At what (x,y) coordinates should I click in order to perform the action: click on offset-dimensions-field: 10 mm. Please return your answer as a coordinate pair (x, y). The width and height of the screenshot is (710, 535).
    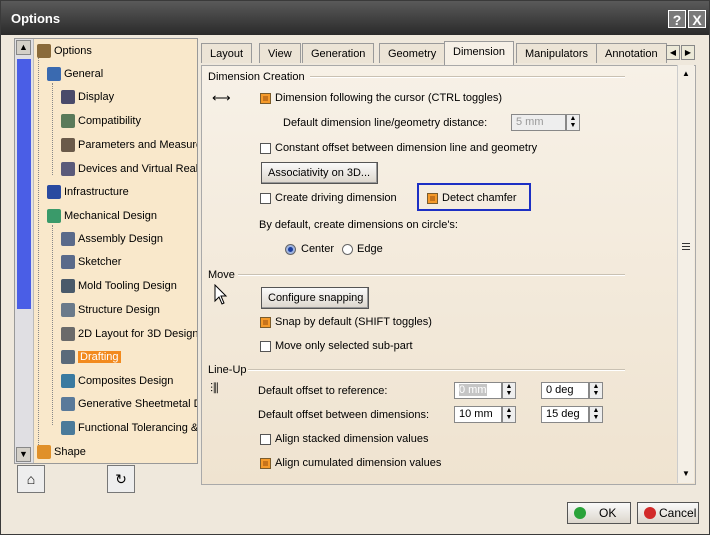
    Looking at the image, I should click on (478, 414).